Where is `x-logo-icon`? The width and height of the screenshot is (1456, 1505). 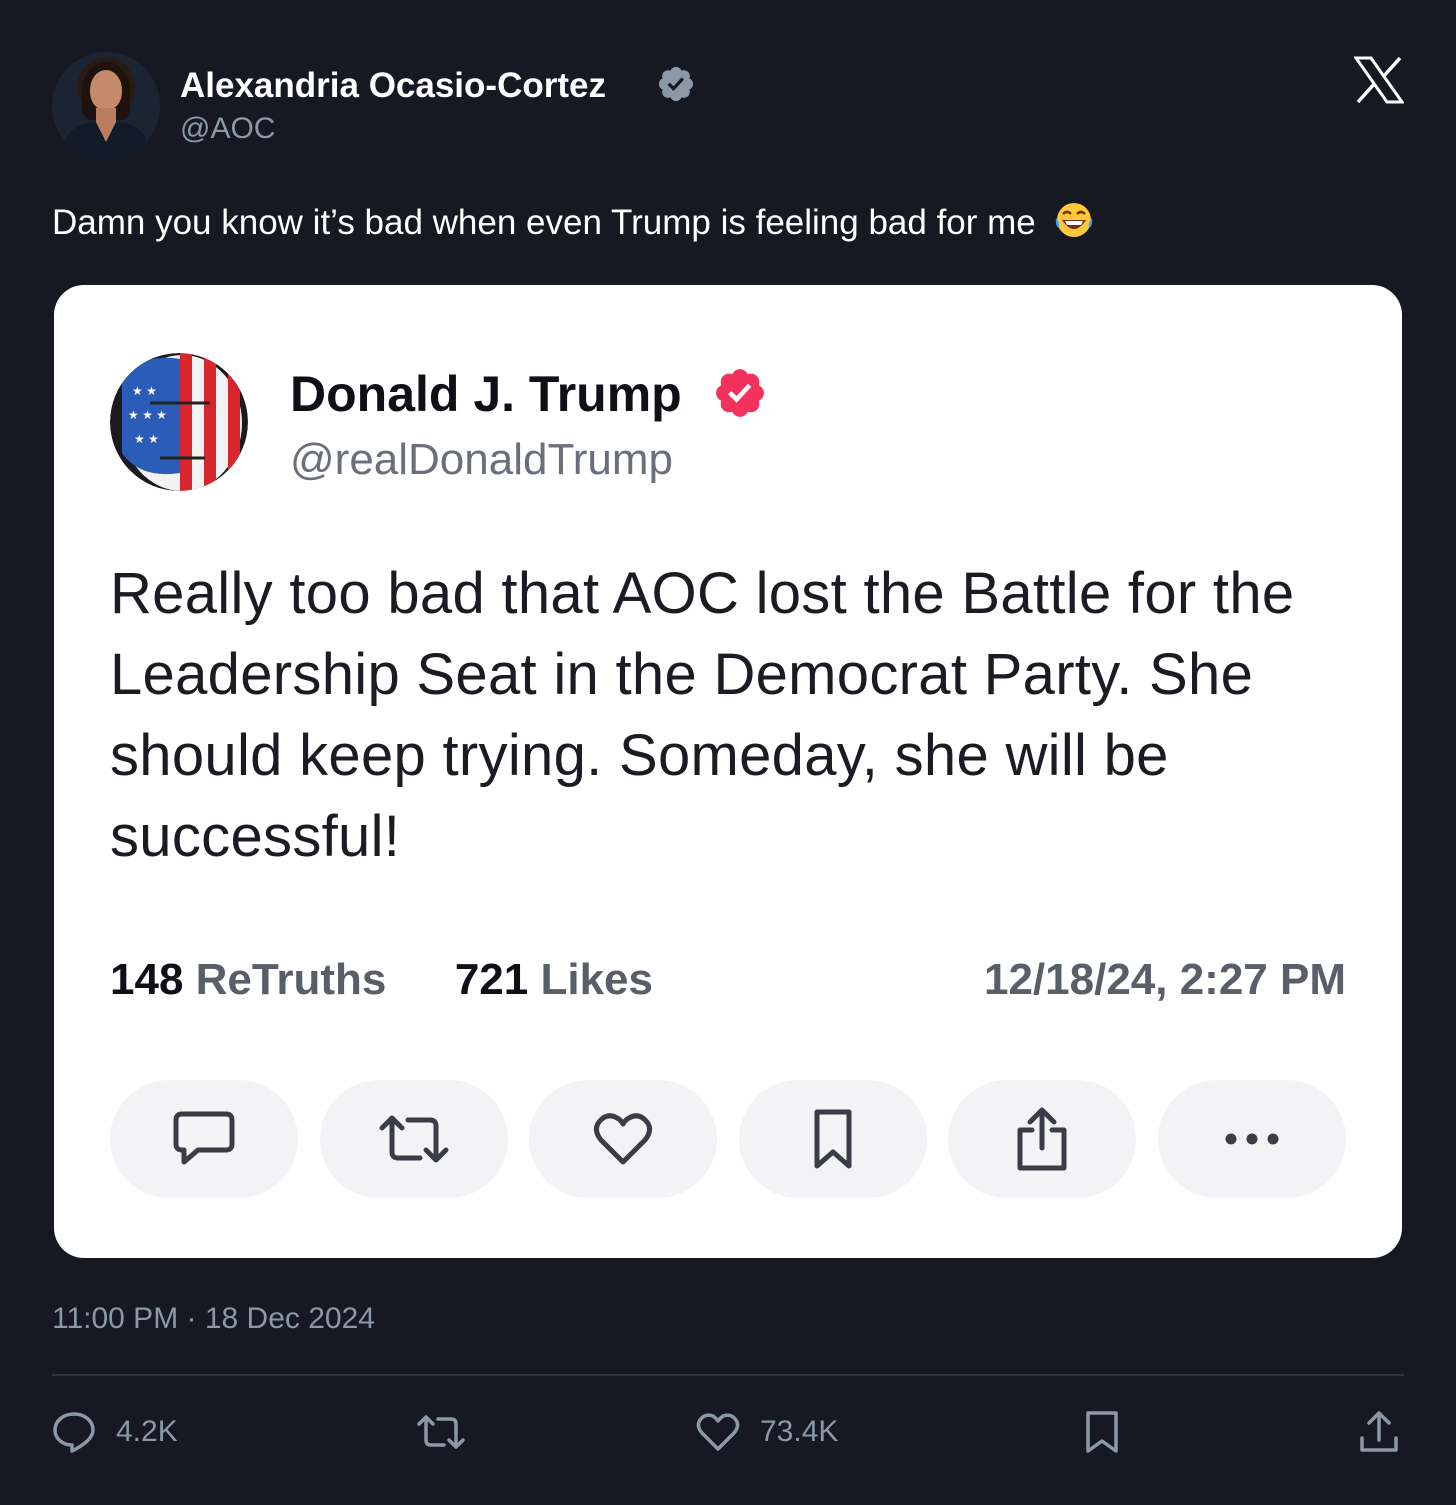 x-logo-icon is located at coordinates (1379, 80).